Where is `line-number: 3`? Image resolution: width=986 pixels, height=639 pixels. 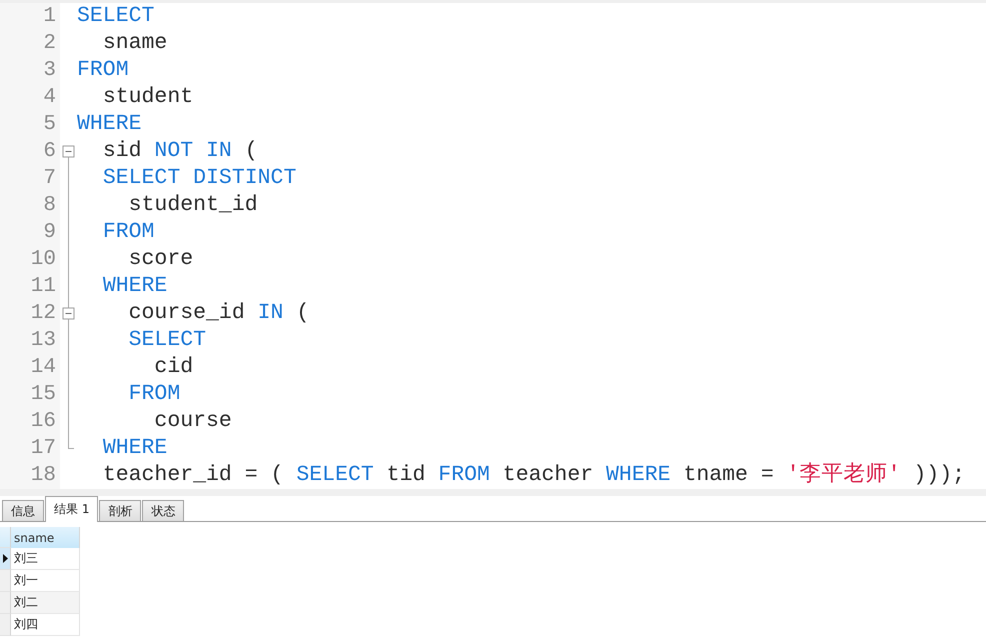
line-number: 3 is located at coordinates (49, 71).